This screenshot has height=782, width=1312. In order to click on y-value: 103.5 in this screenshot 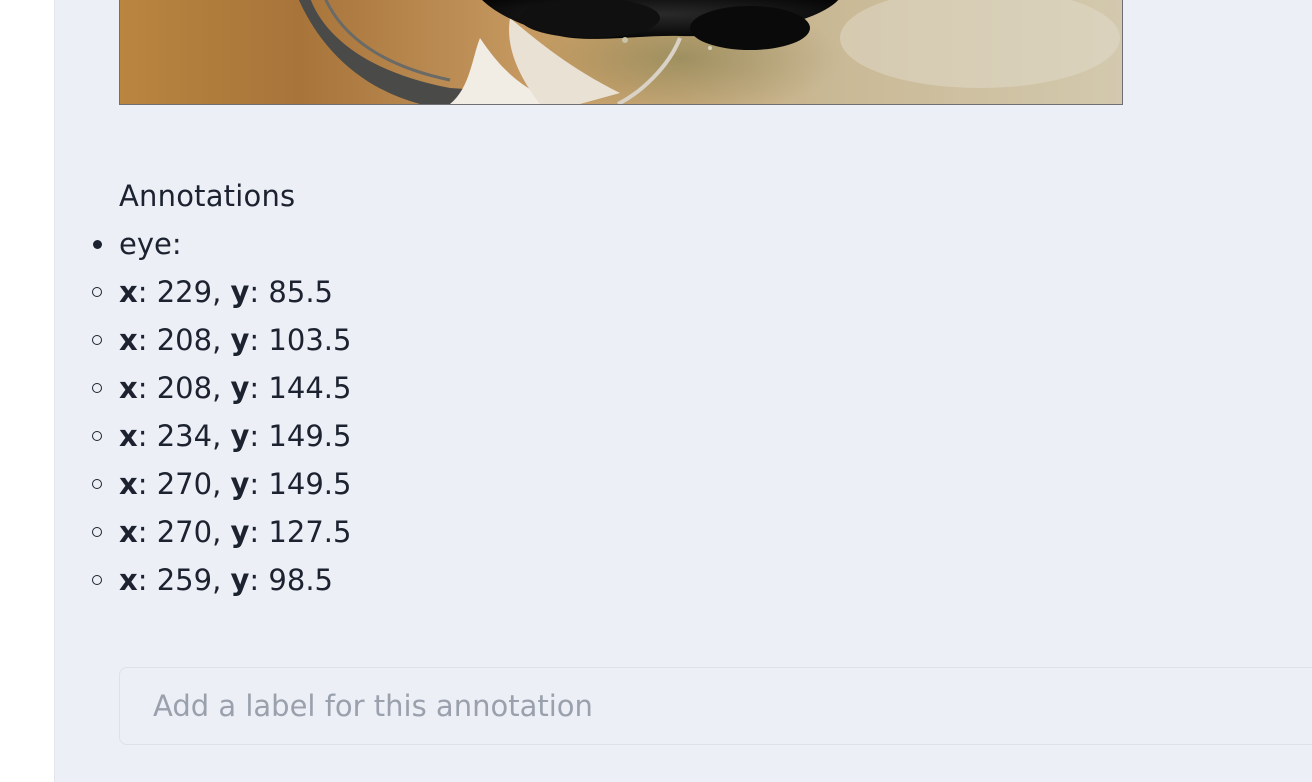, I will do `click(310, 340)`.